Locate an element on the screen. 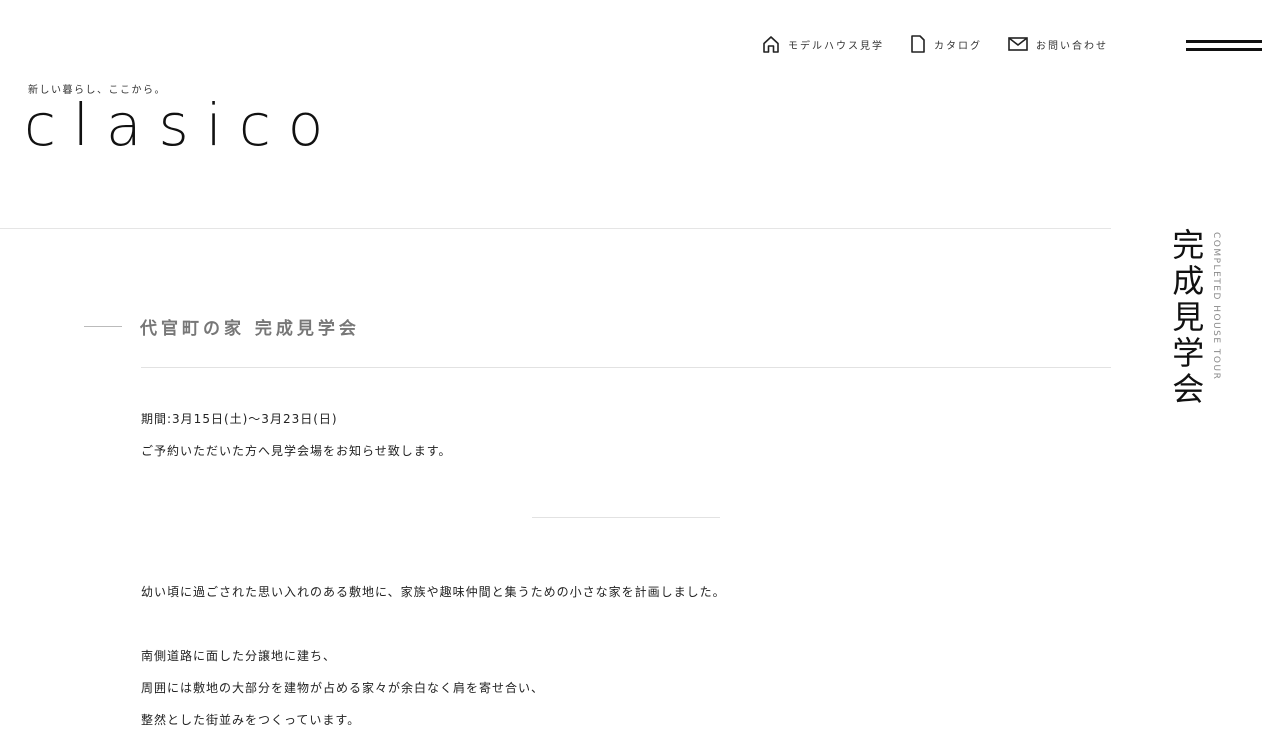 This screenshot has width=1280, height=733. article-title-row: 代官町の家 完成見学会 is located at coordinates (222, 326).